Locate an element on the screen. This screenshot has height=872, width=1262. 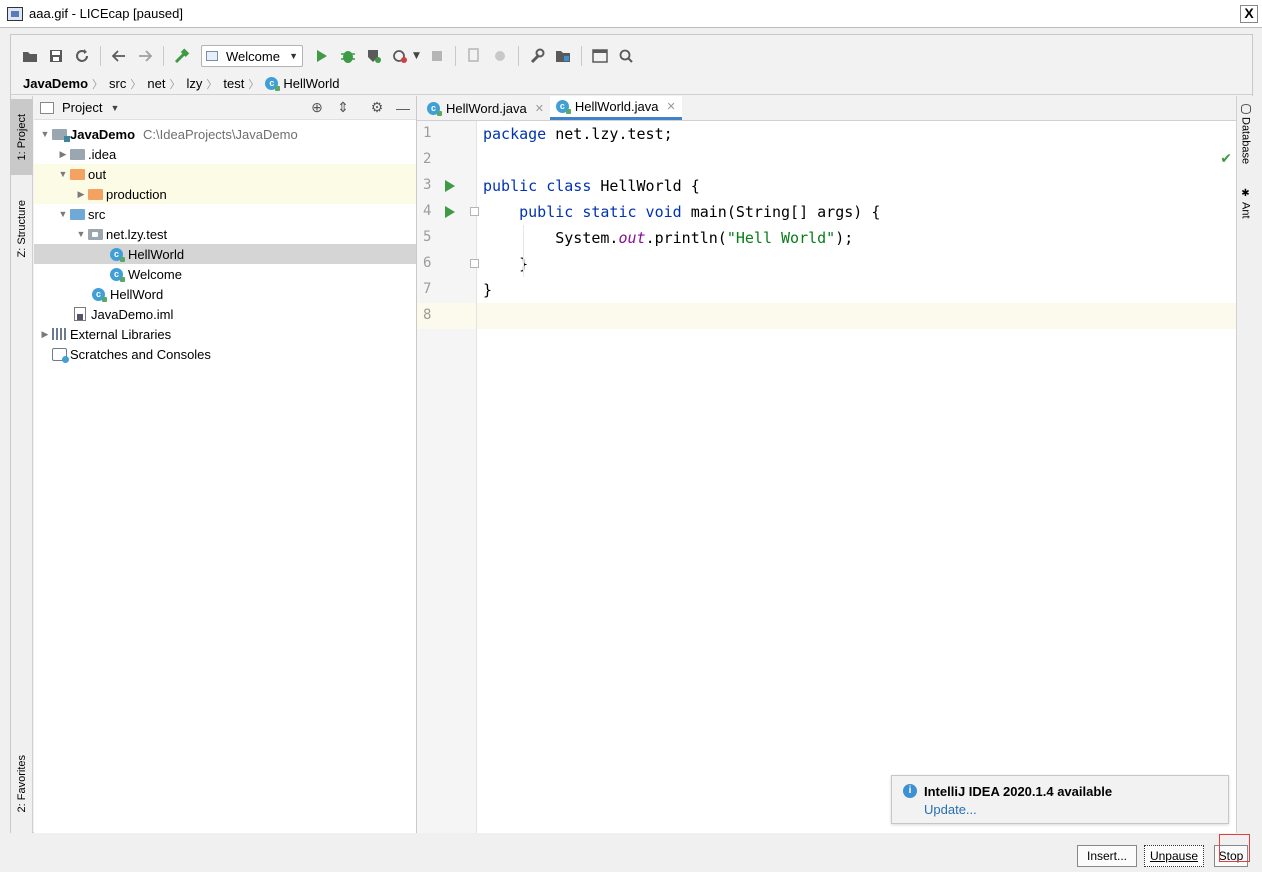
breadcrumb-item-src: src is located at coordinates (117, 83).